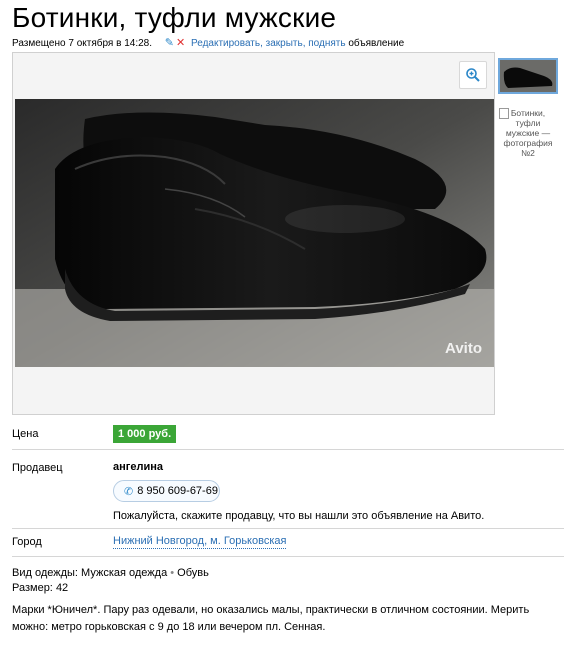 The height and width of the screenshot is (647, 572). Describe the element at coordinates (129, 491) in the screenshot. I see `phone-icon: ✆` at that location.